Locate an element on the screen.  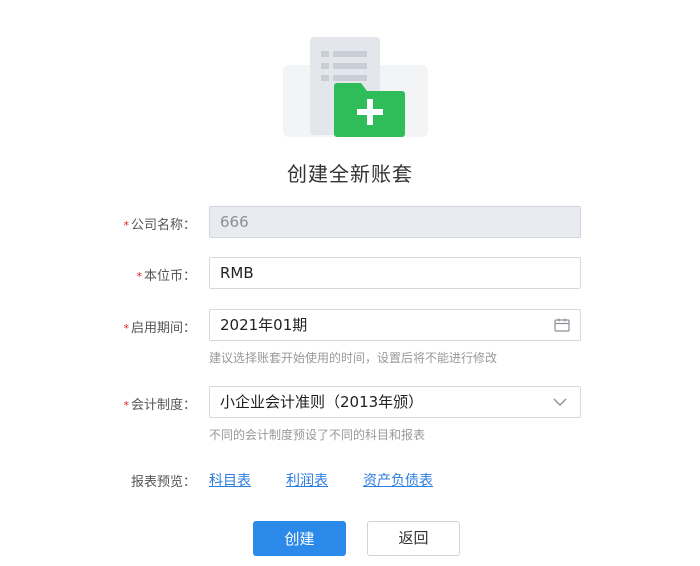
start-period-hint: 建议选择账套开始使用的时间，设置后将不能进行修改 is located at coordinates (353, 358).